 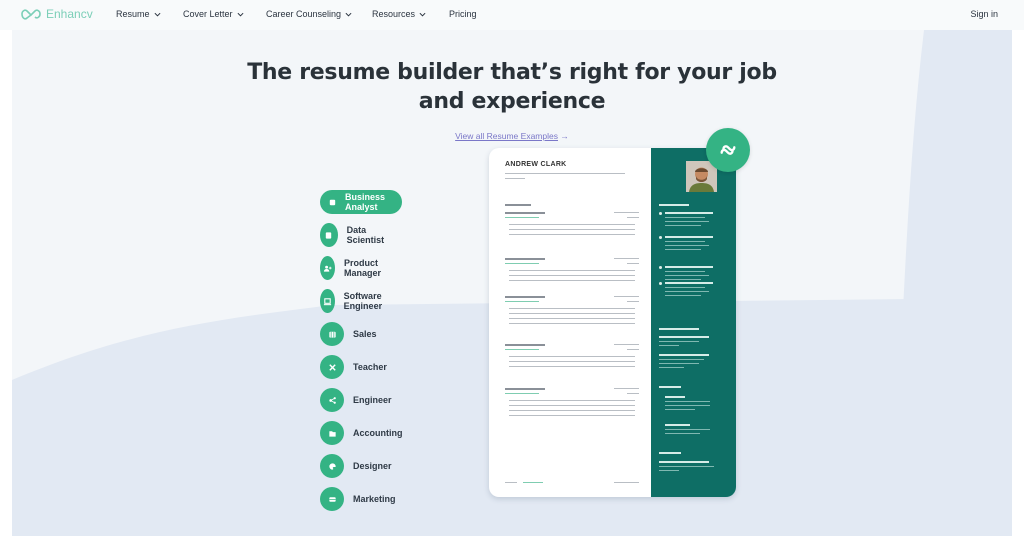 I want to click on role-engineer: Engineer, so click(x=356, y=400).